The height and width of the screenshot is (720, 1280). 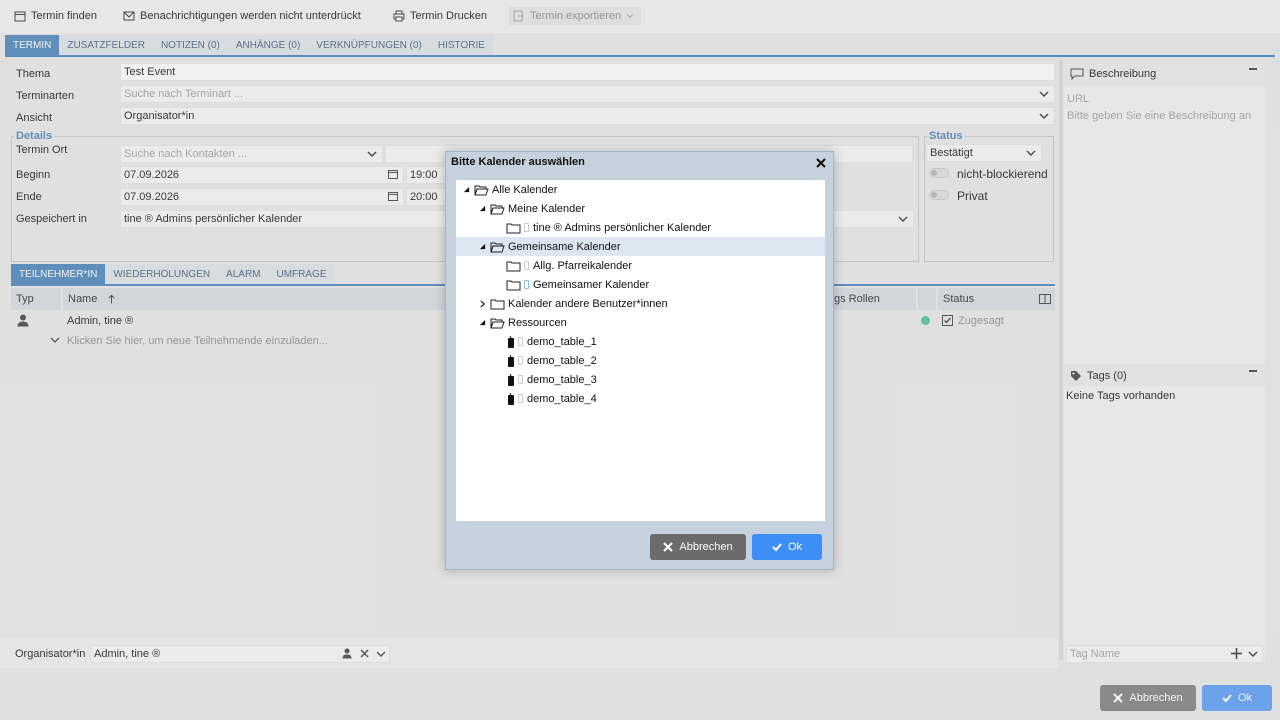 I want to click on beginn-time-input: 19:00, so click(x=426, y=175).